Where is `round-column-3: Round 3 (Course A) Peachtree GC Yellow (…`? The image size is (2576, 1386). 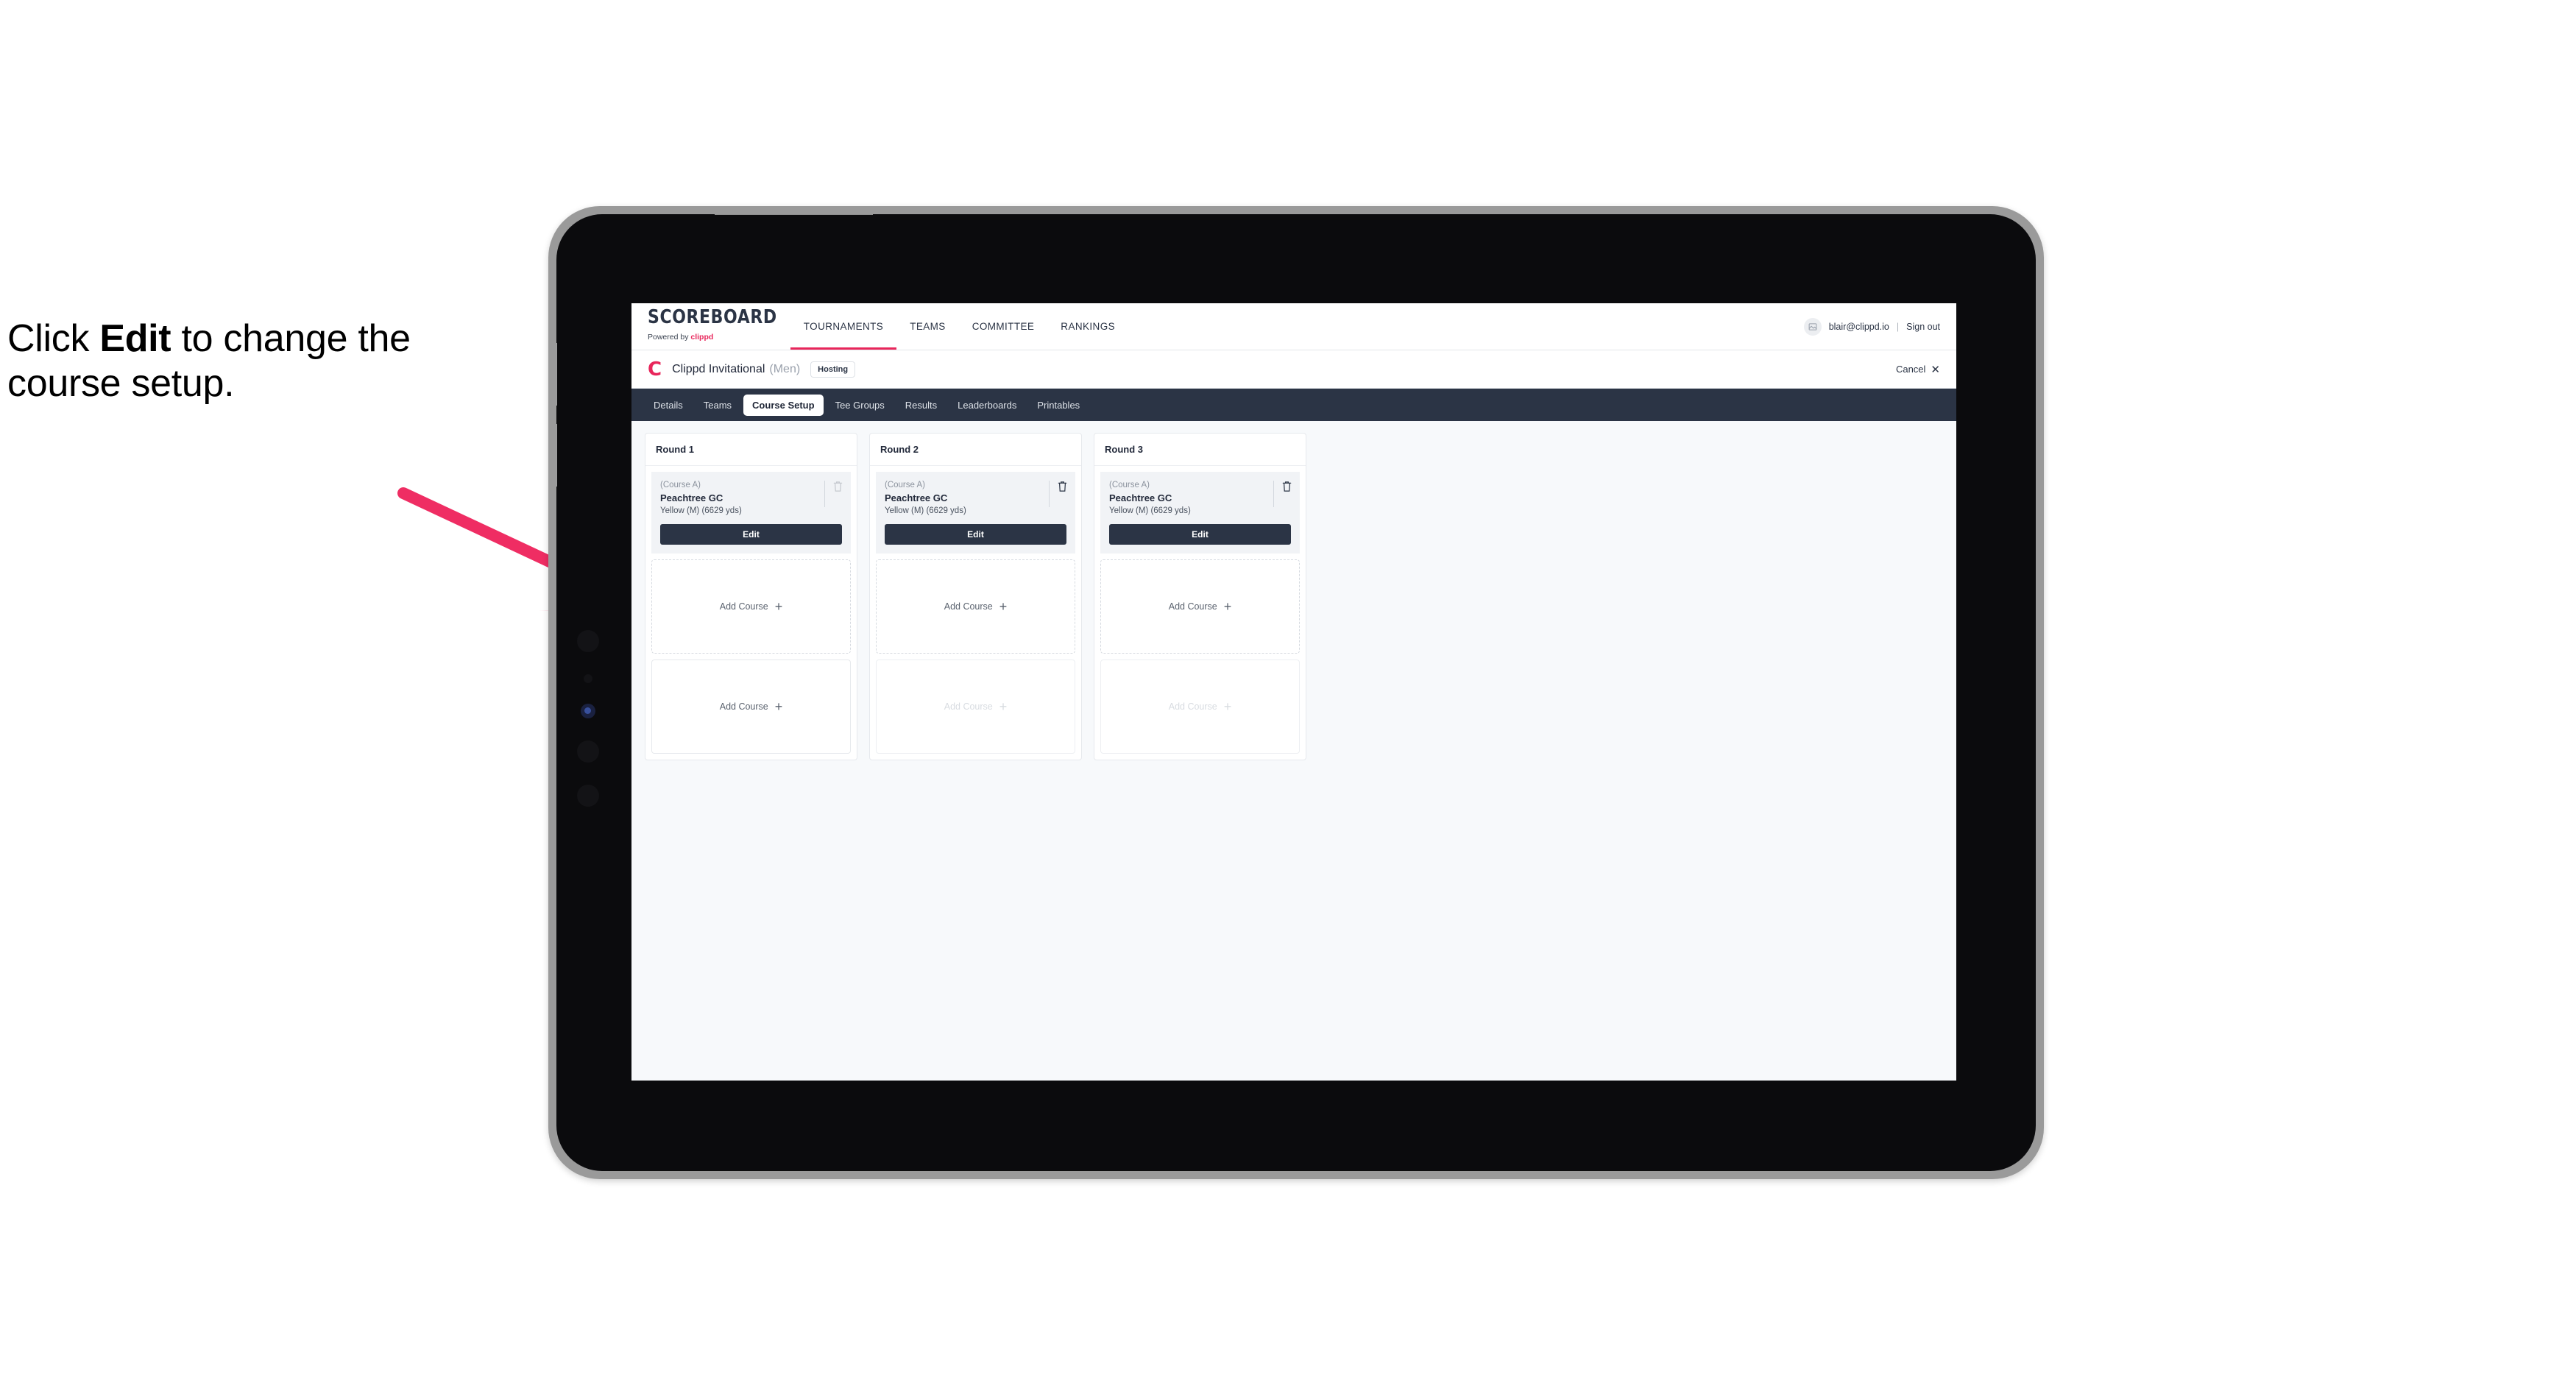 round-column-3: Round 3 (Course A) Peachtree GC Yellow (… is located at coordinates (1200, 596).